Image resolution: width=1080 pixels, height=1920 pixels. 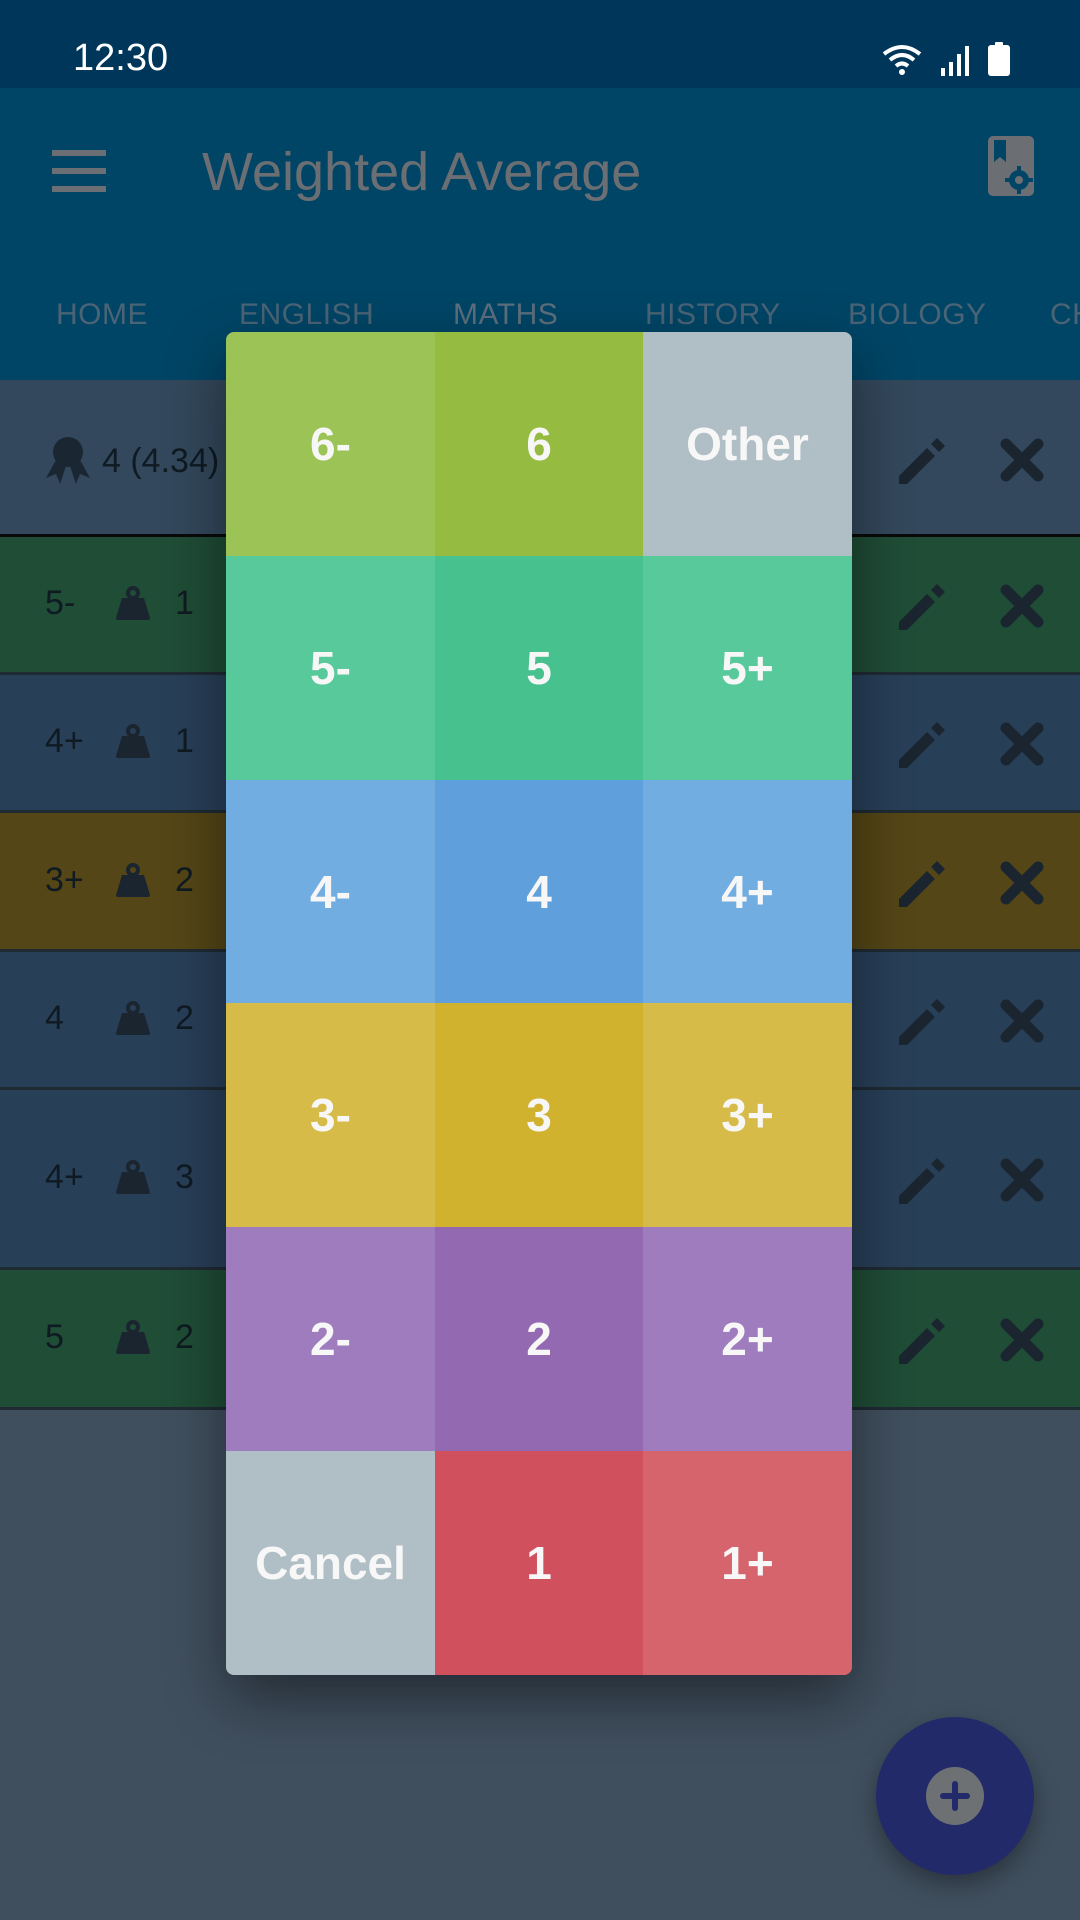 What do you see at coordinates (330, 1563) in the screenshot?
I see `cancel-button: Cancel` at bounding box center [330, 1563].